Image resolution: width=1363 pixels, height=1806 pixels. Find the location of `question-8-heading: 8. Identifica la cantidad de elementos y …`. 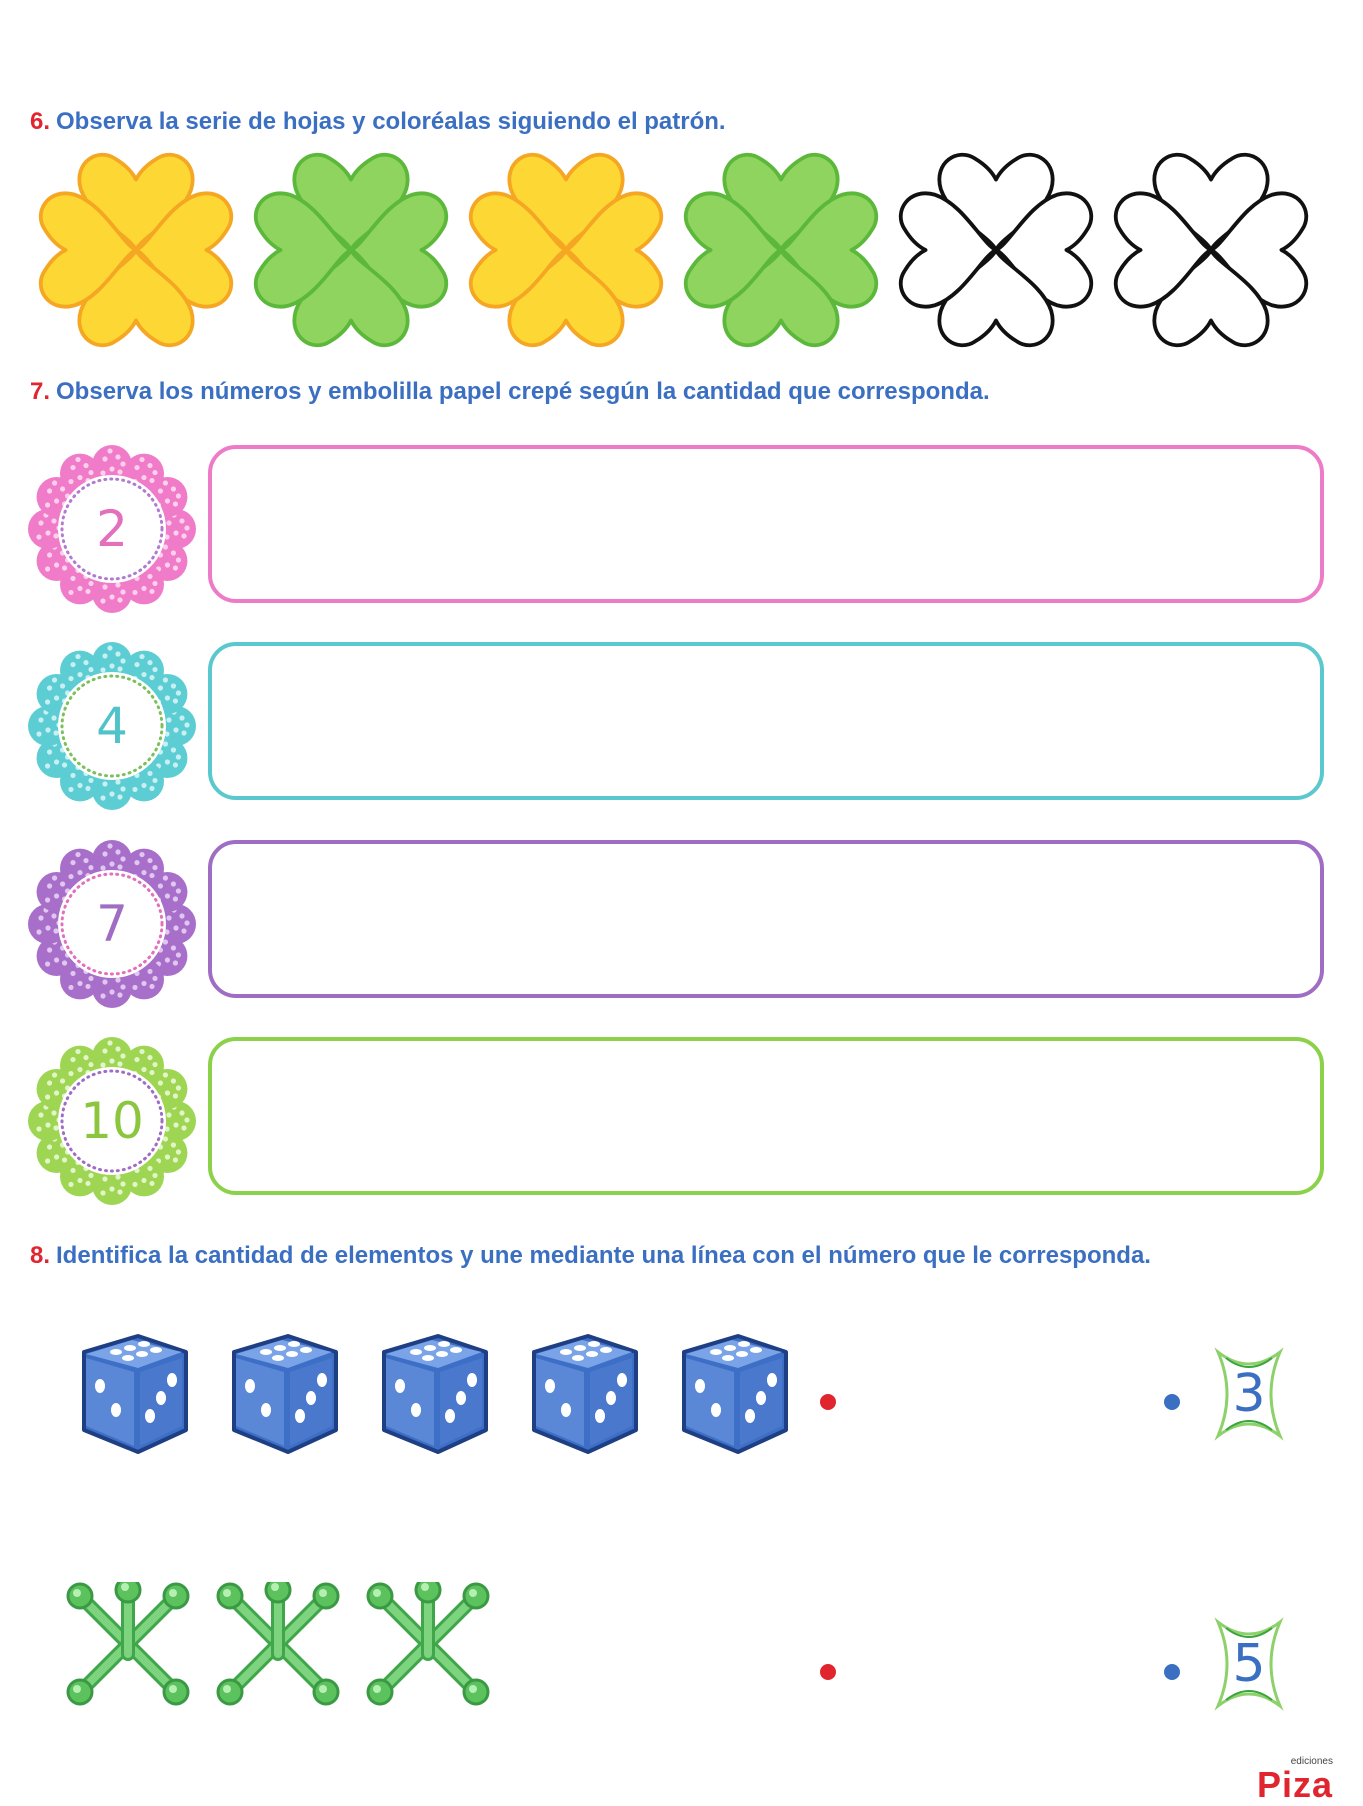

question-8-heading: 8. Identifica la cantidad de elementos y … is located at coordinates (590, 1256).